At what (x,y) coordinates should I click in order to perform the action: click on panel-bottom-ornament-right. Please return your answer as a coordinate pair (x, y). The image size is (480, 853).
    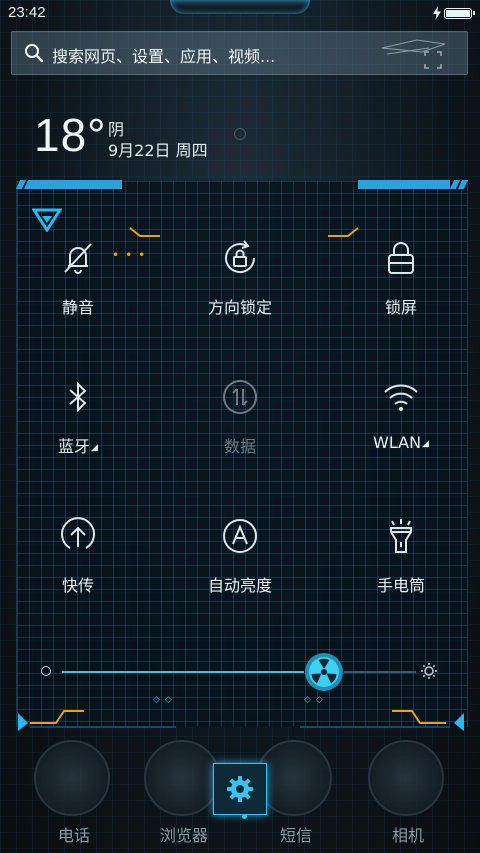
    Looking at the image, I should click on (382, 720).